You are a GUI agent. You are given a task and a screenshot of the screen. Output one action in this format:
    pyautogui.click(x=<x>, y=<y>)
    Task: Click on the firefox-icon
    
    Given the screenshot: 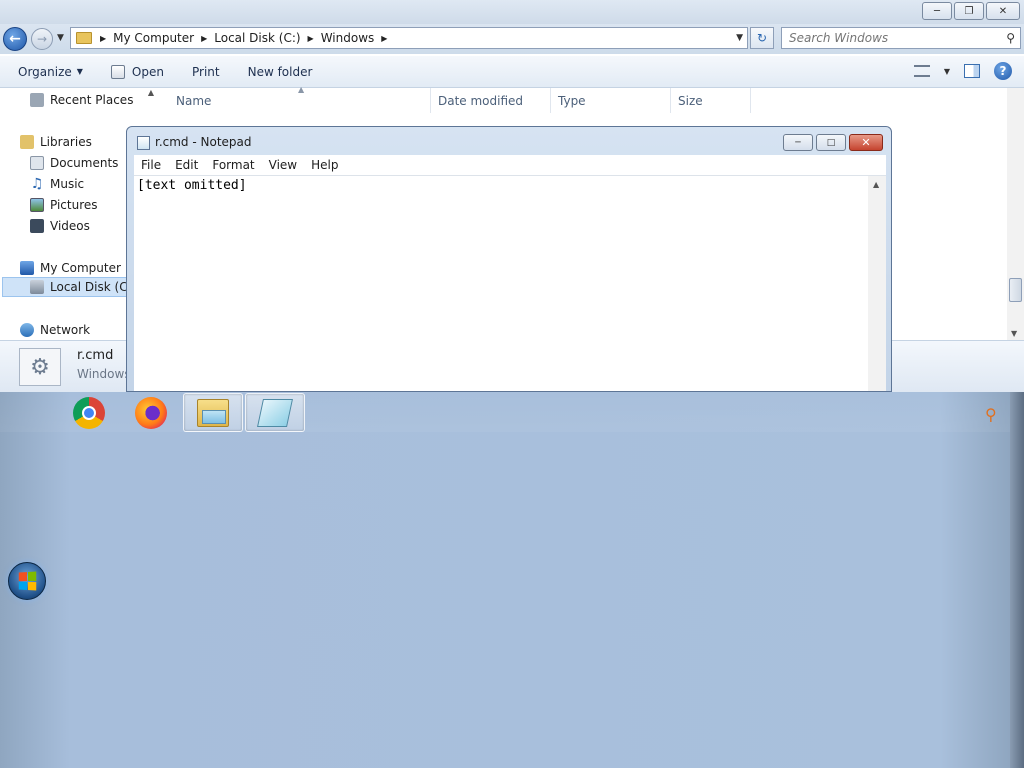 What is the action you would take?
    pyautogui.click(x=151, y=412)
    